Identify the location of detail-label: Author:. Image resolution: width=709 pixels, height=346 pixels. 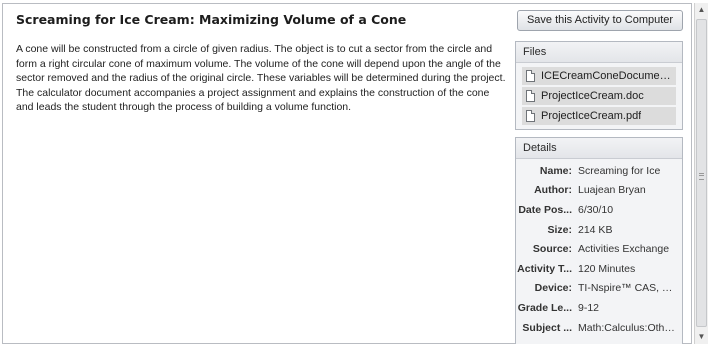
(553, 190).